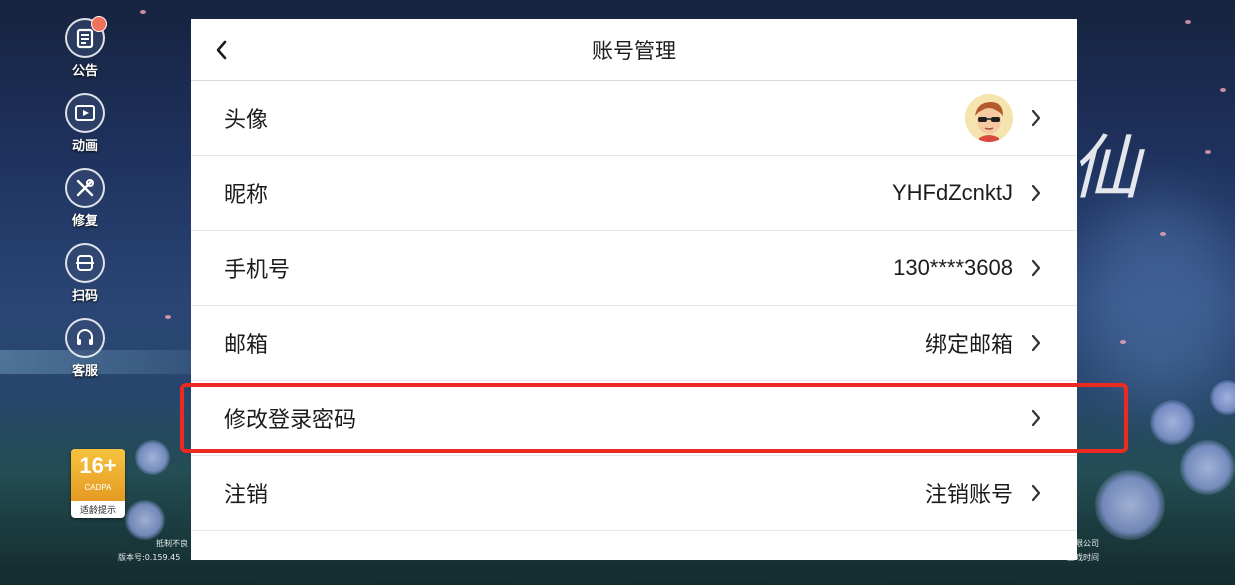  I want to click on back-button, so click(221, 50).